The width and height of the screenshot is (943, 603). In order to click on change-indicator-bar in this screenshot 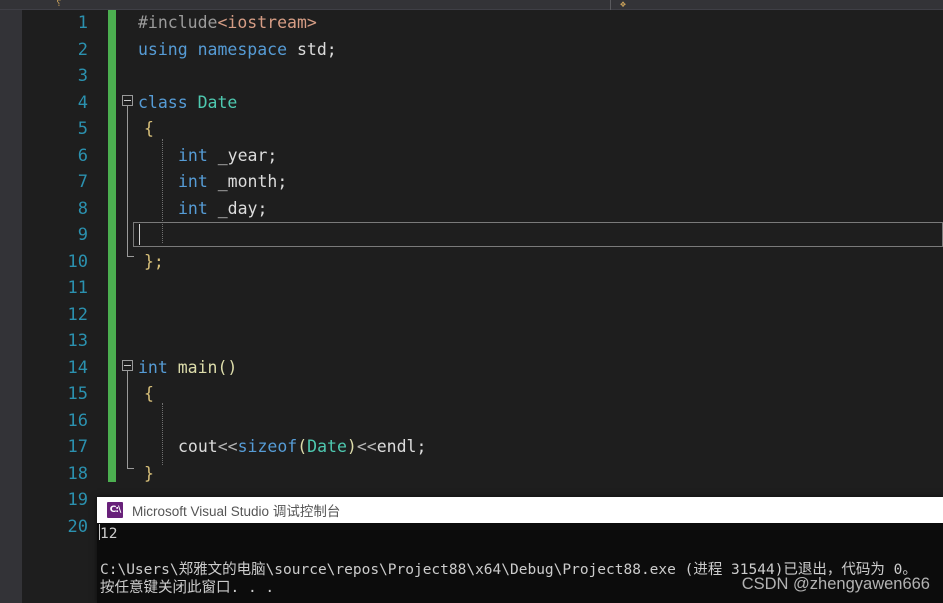, I will do `click(112, 246)`.